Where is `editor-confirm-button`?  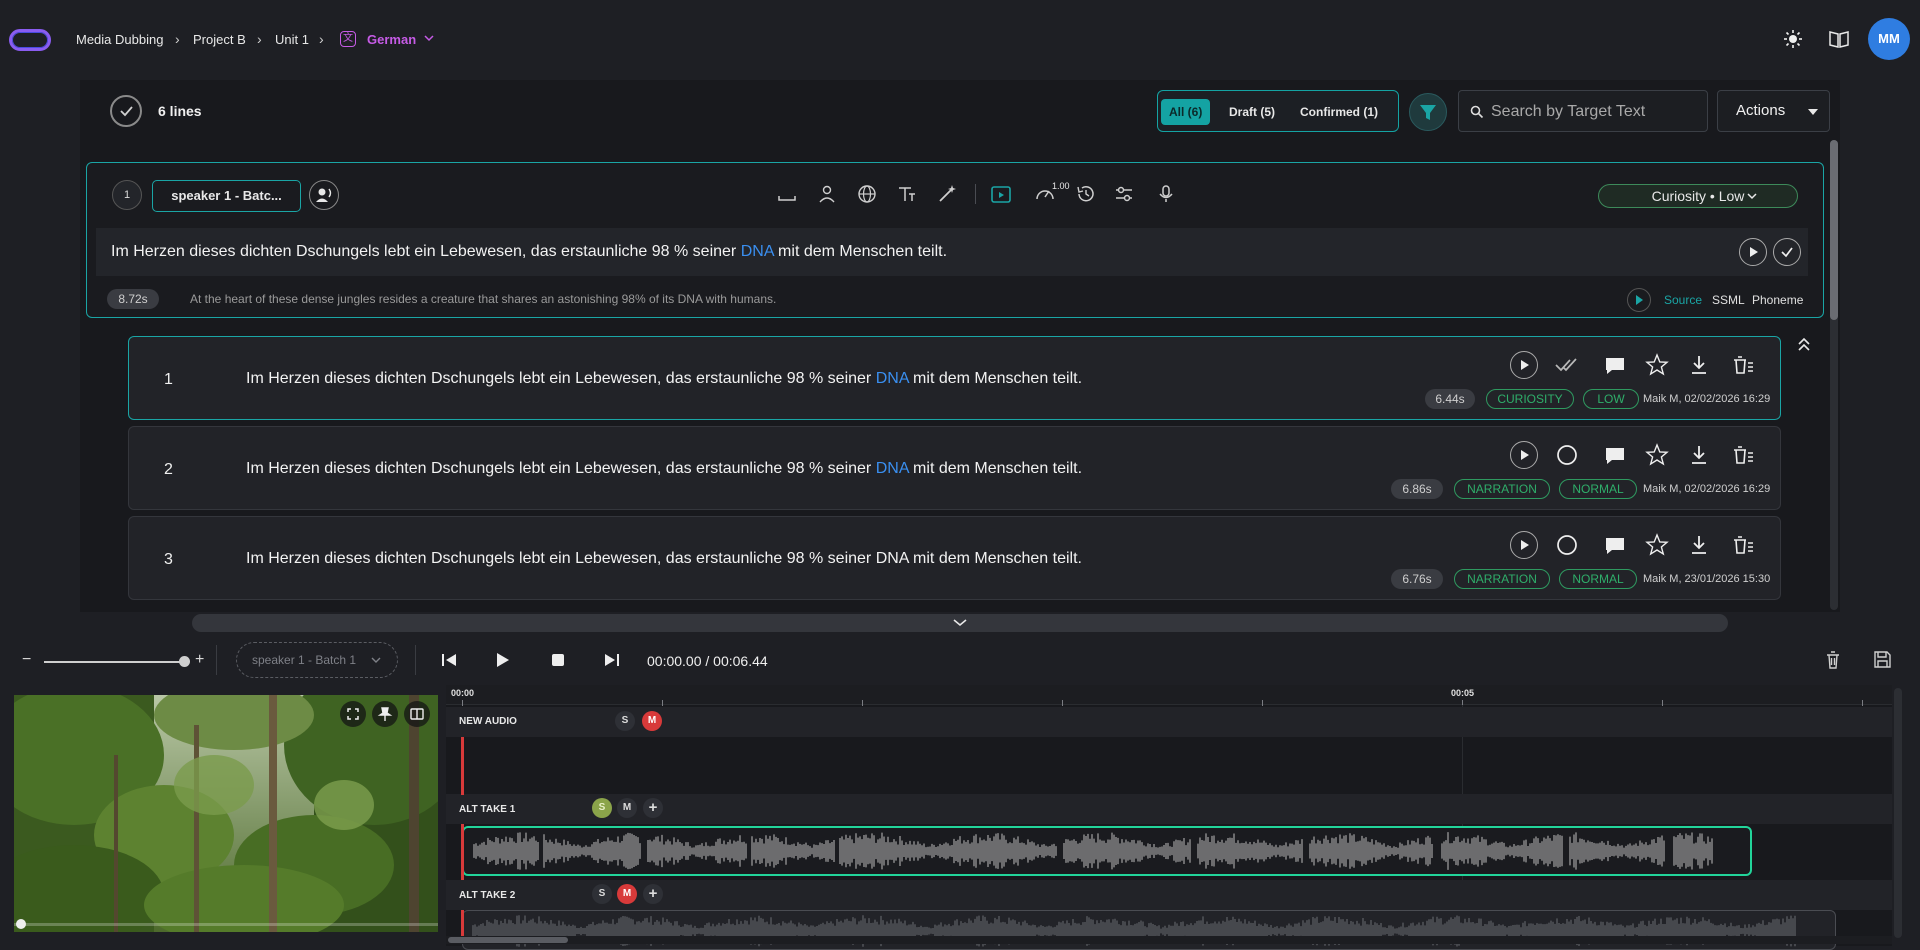
editor-confirm-button is located at coordinates (1787, 252).